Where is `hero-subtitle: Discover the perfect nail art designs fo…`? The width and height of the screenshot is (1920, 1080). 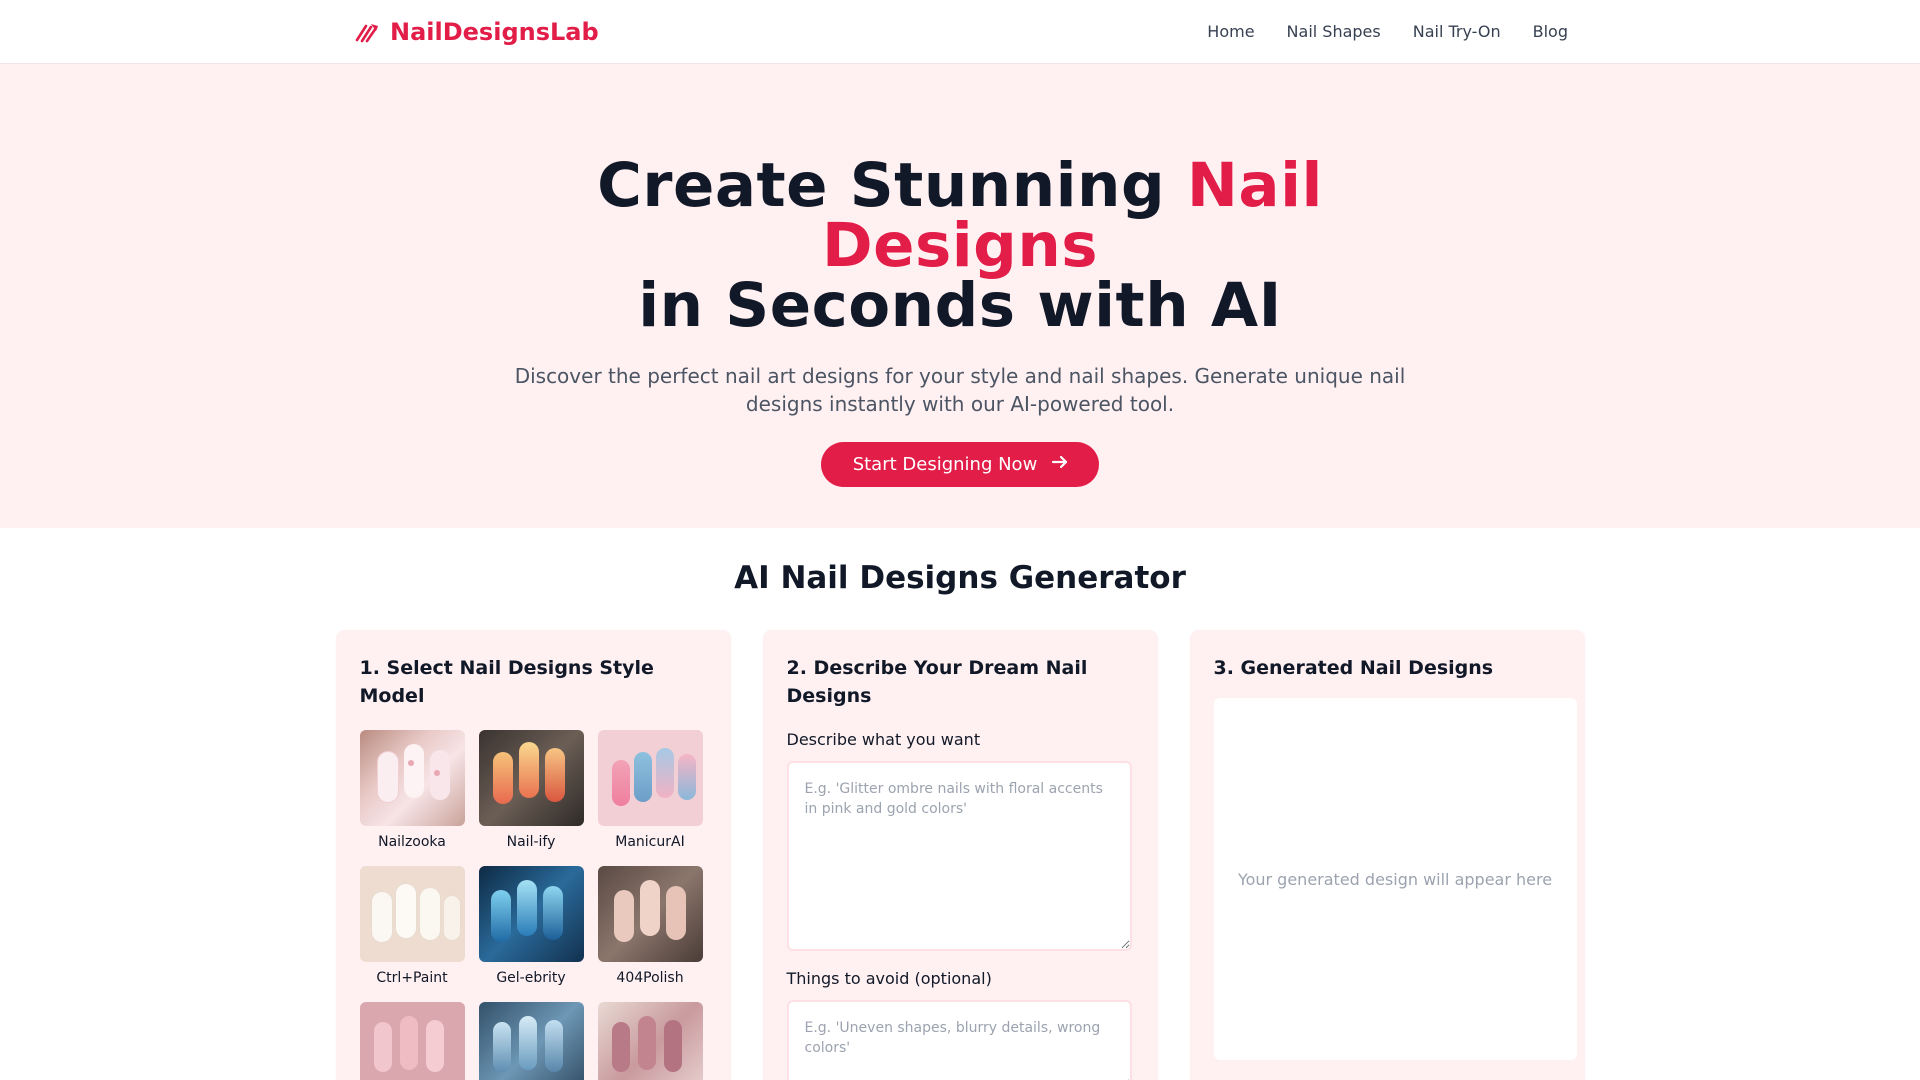
hero-subtitle: Discover the perfect nail art designs fo… is located at coordinates (960, 390).